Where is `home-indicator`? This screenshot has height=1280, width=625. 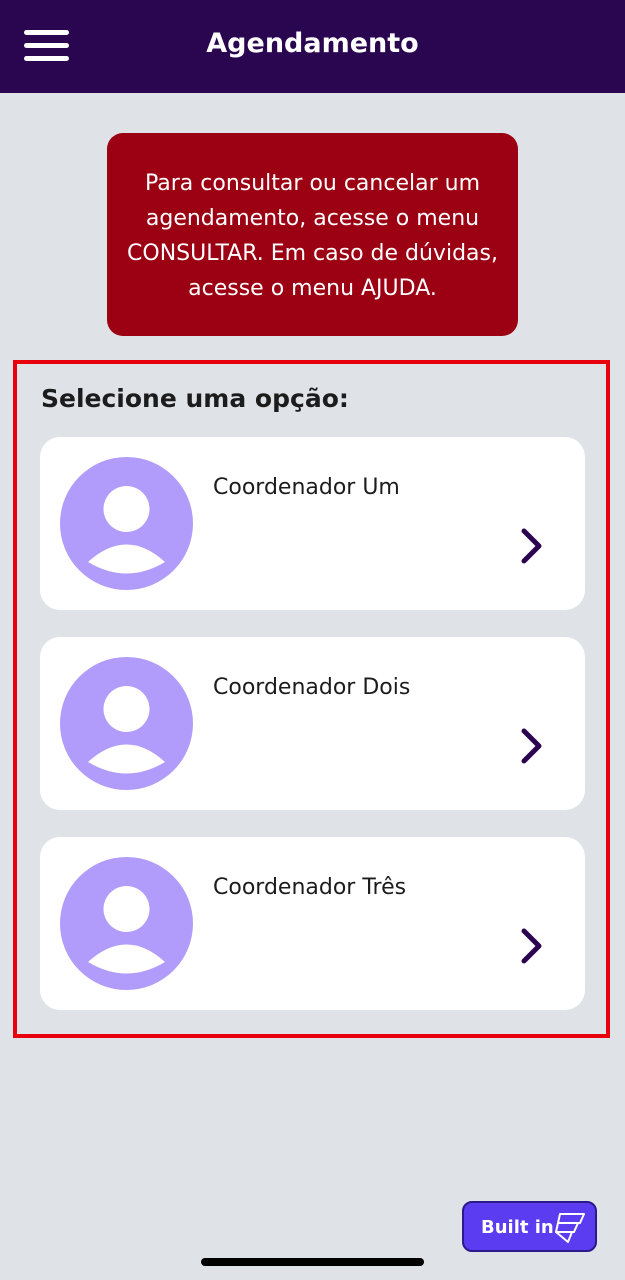 home-indicator is located at coordinates (312, 1262).